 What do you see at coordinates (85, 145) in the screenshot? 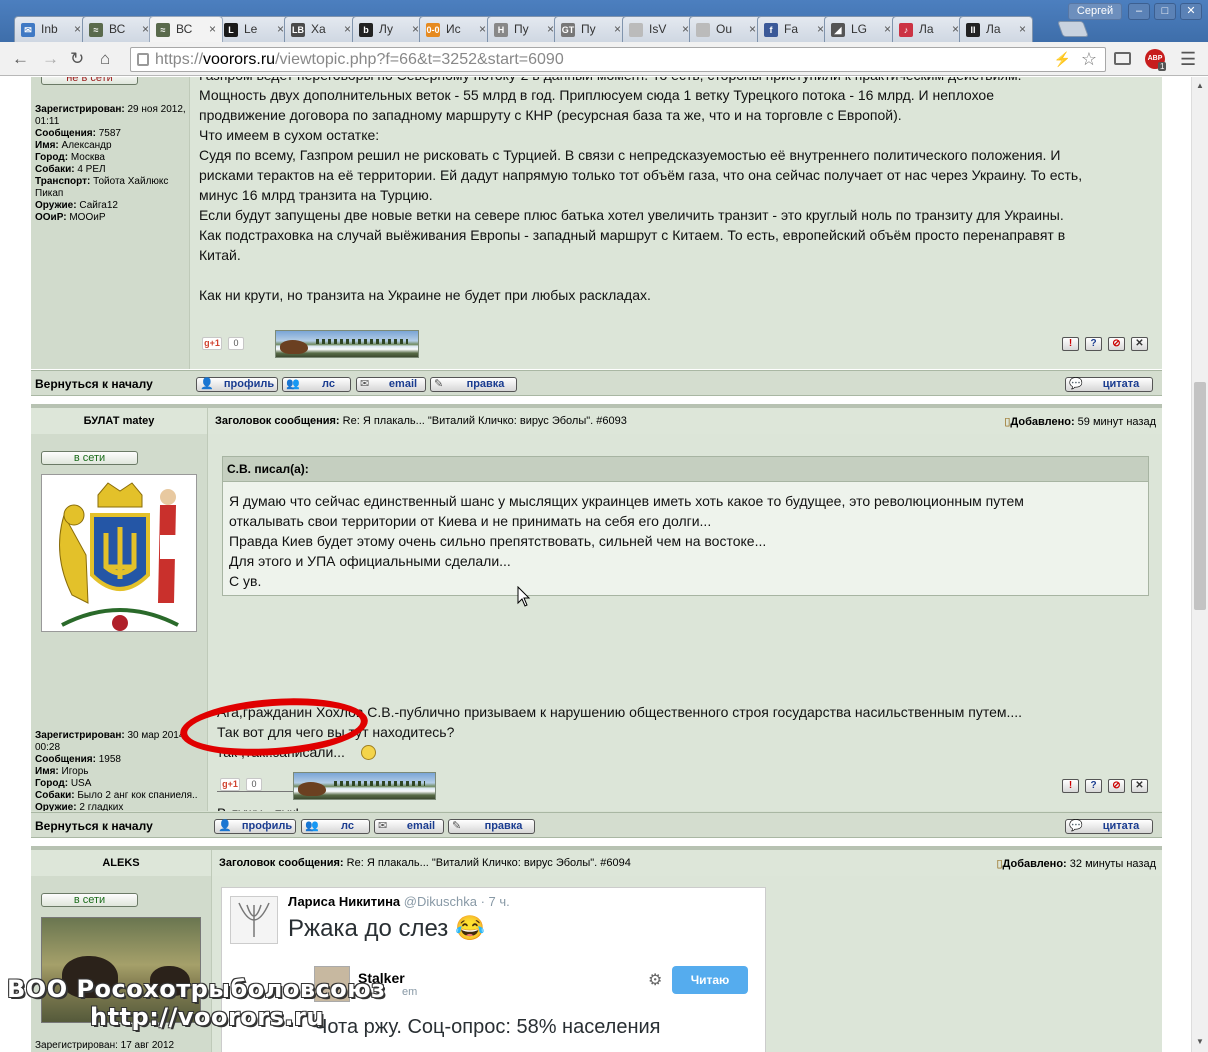
I see `profile-field-value: Александр` at bounding box center [85, 145].